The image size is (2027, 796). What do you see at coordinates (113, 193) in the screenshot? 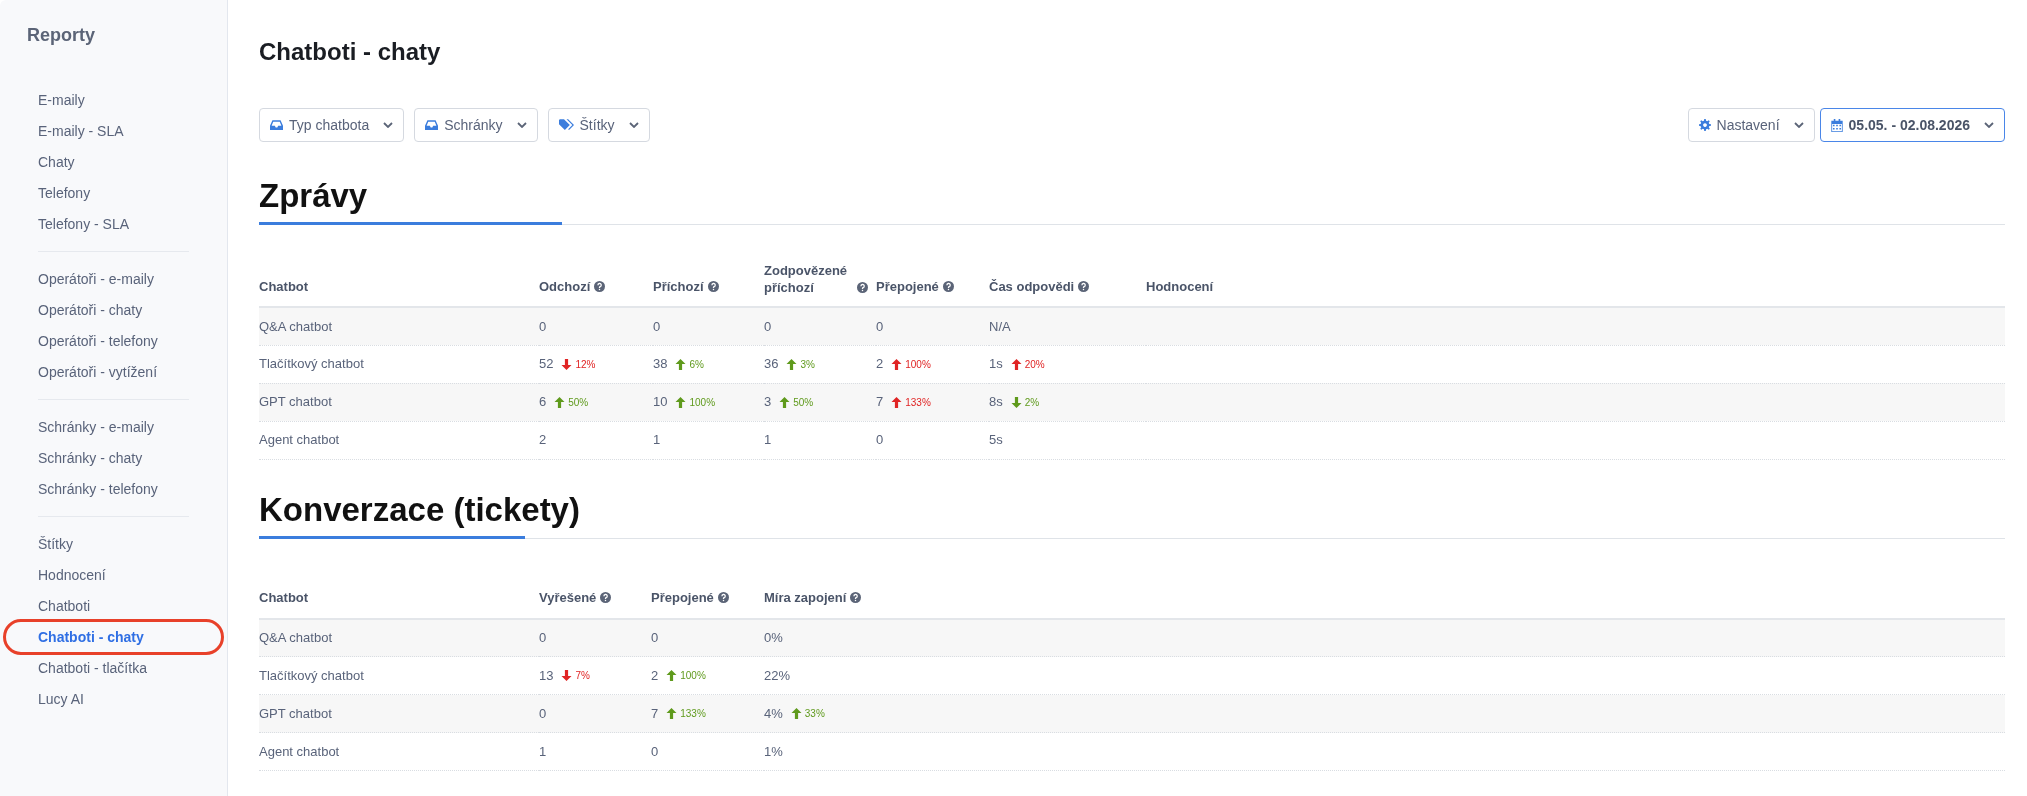
I see `sidebar-item: Telefony` at bounding box center [113, 193].